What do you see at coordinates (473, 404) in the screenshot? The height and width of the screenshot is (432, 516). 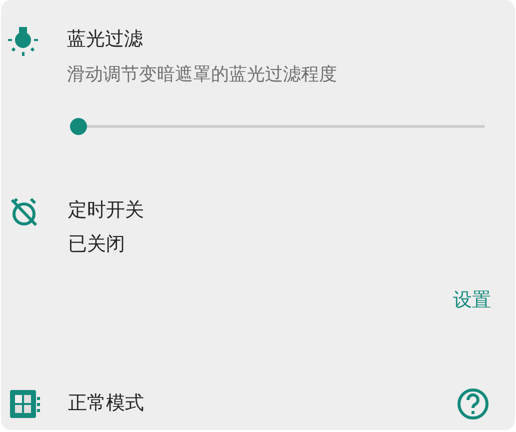 I see `help-icon` at bounding box center [473, 404].